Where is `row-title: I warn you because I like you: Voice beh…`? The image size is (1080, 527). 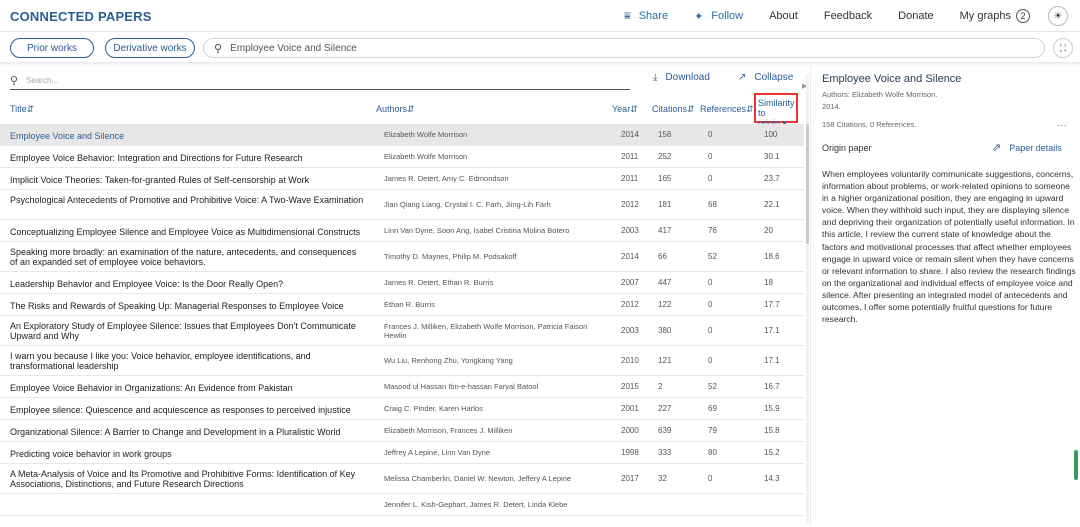
row-title: I warn you because I like you: Voice beh… is located at coordinates (160, 361).